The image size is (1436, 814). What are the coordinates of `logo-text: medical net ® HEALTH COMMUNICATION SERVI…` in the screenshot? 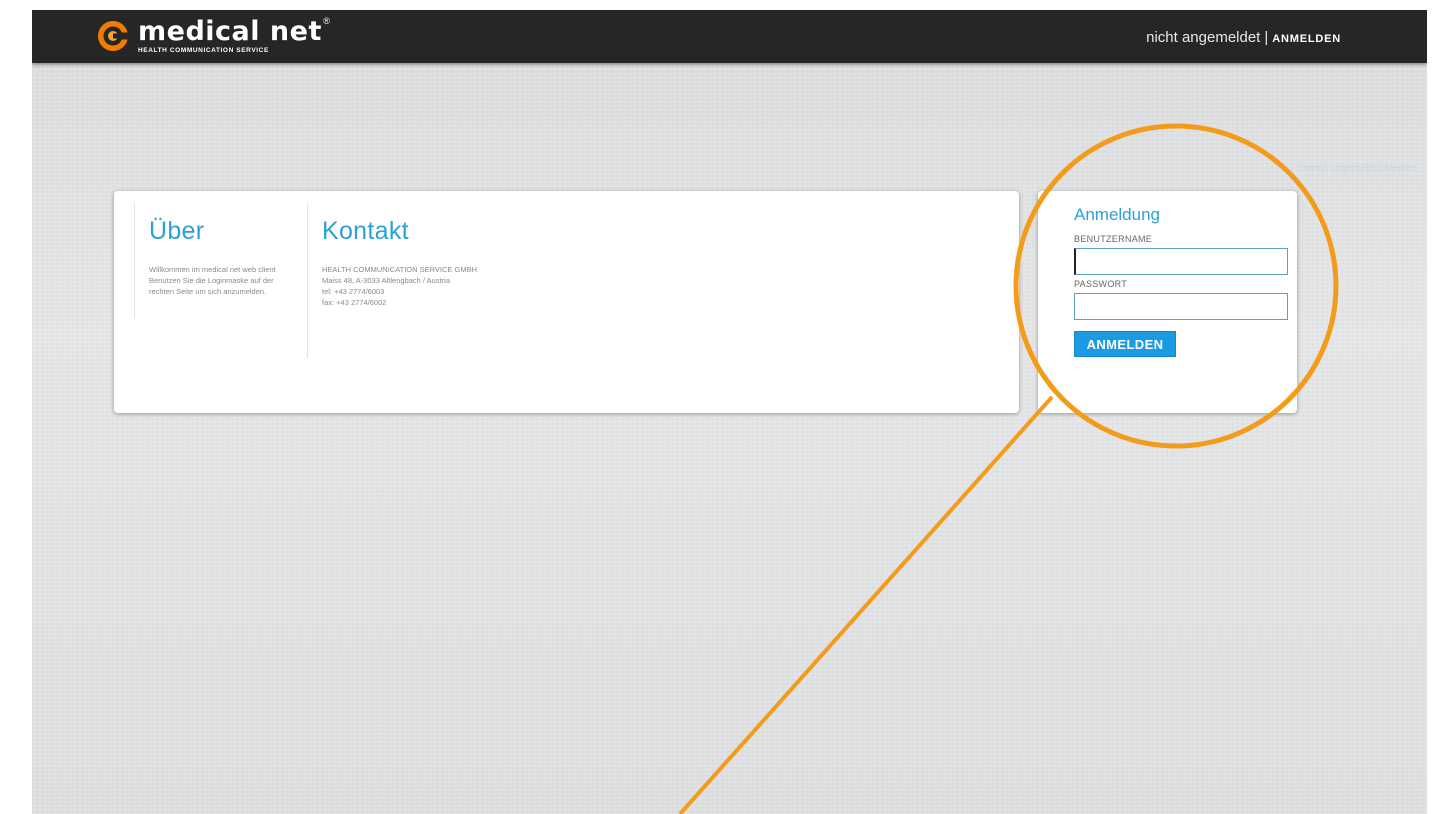 It's located at (234, 35).